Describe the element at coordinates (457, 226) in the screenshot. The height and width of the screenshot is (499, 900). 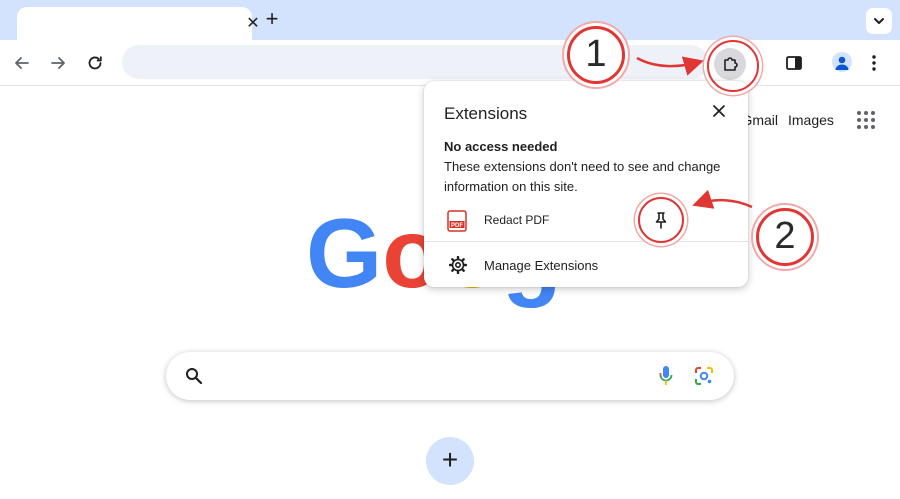
I see `svg-text: PDF` at that location.